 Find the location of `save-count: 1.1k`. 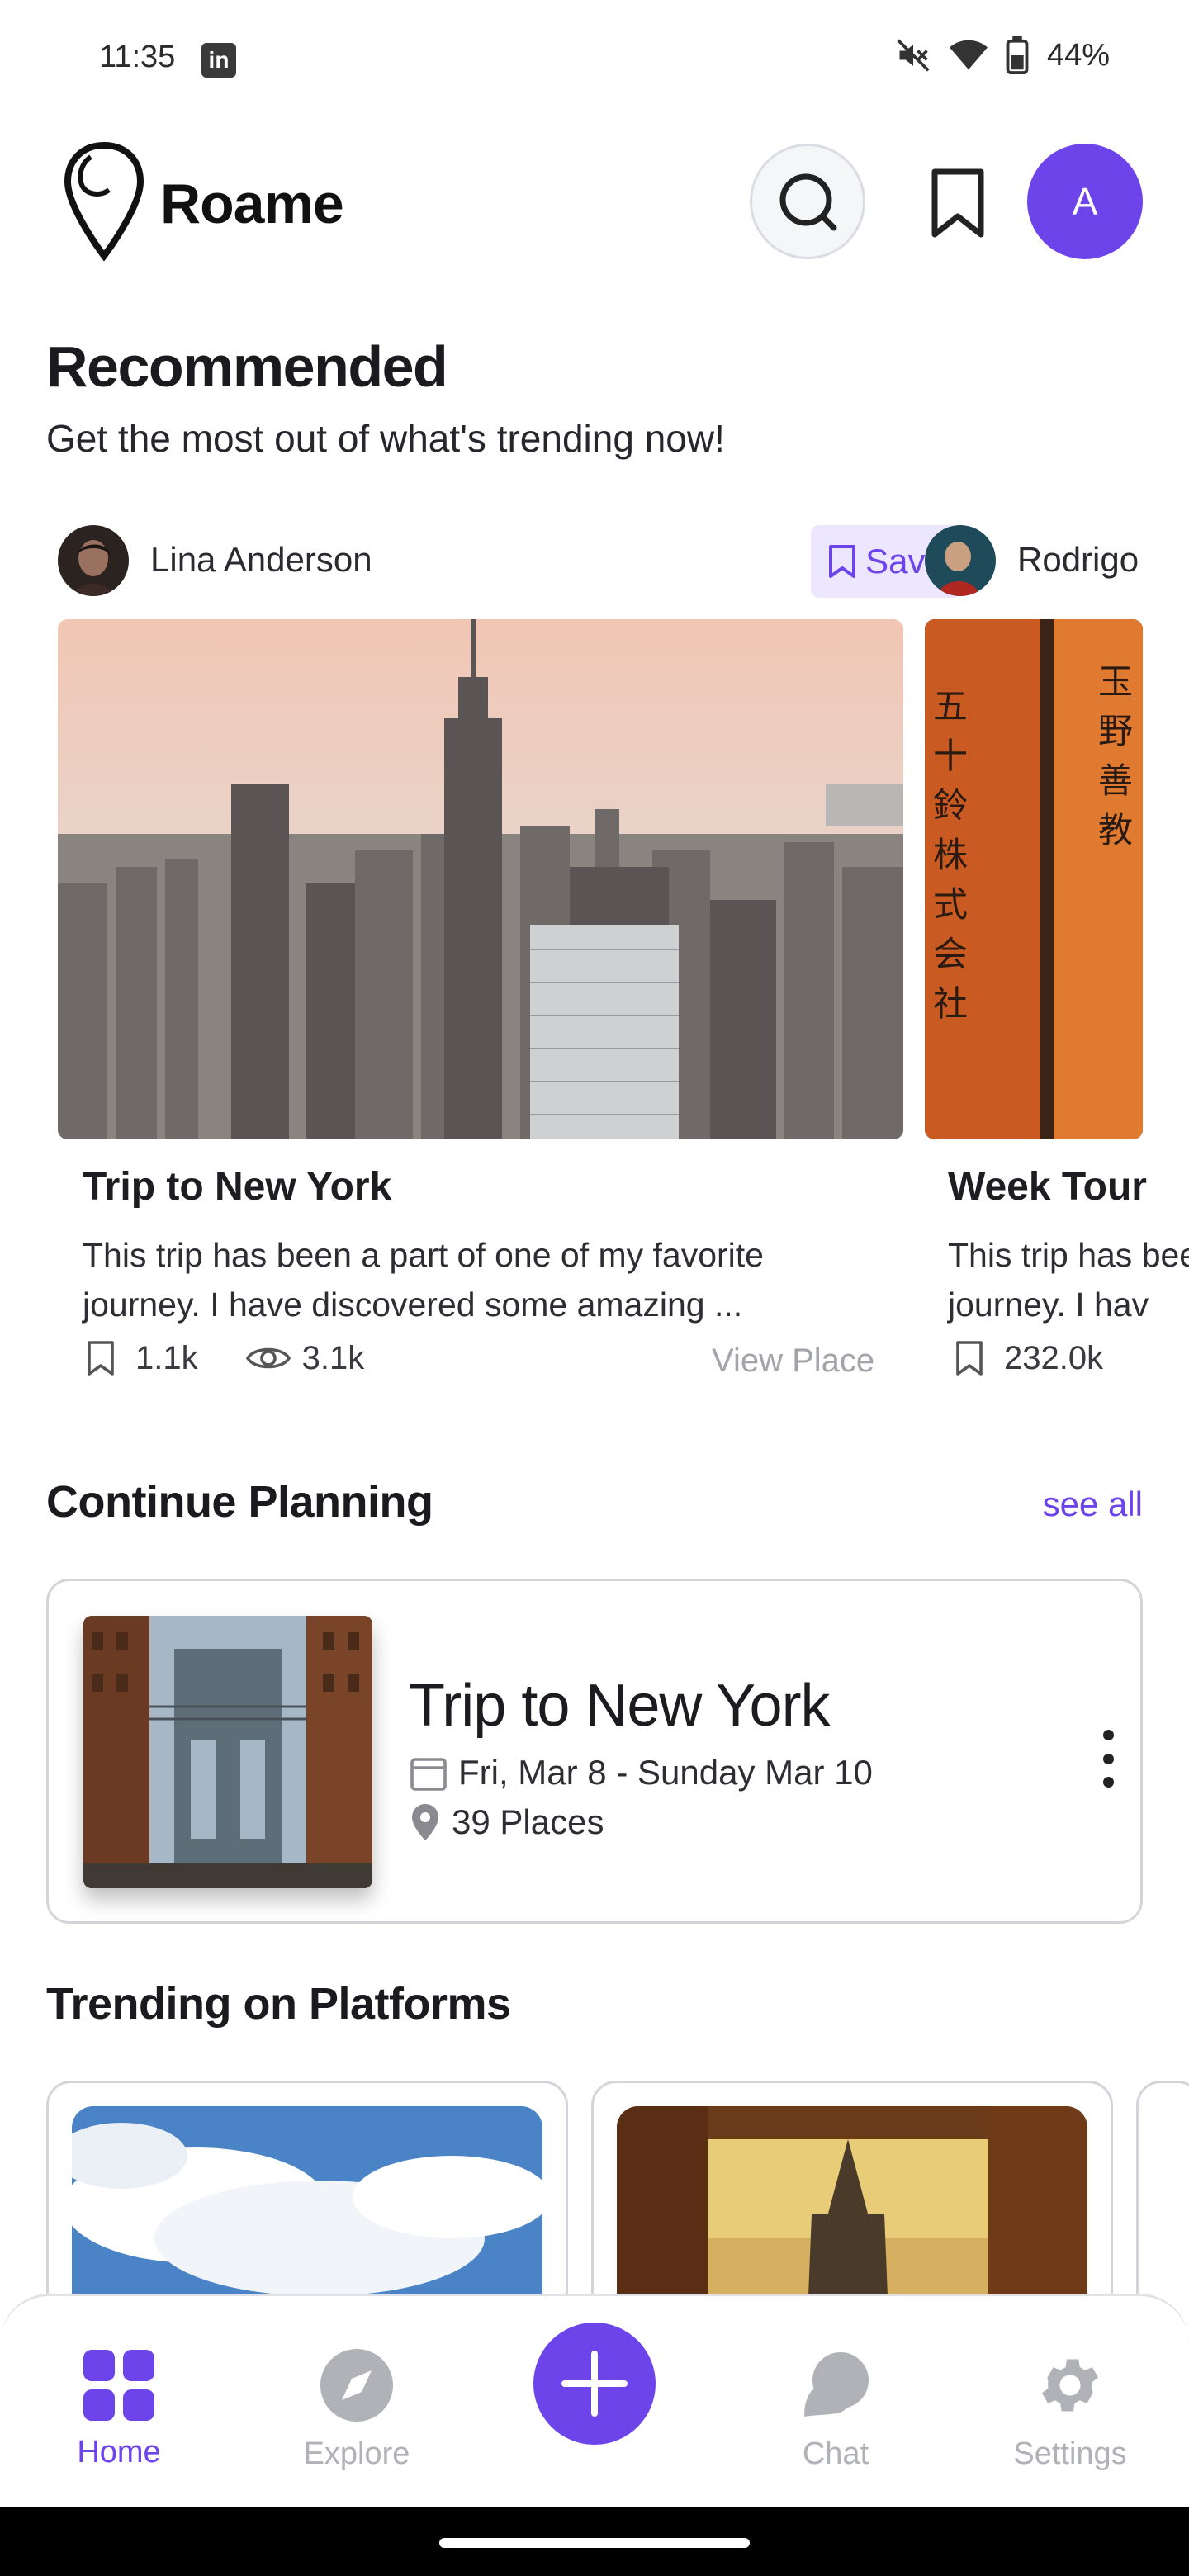

save-count: 1.1k is located at coordinates (166, 1357).